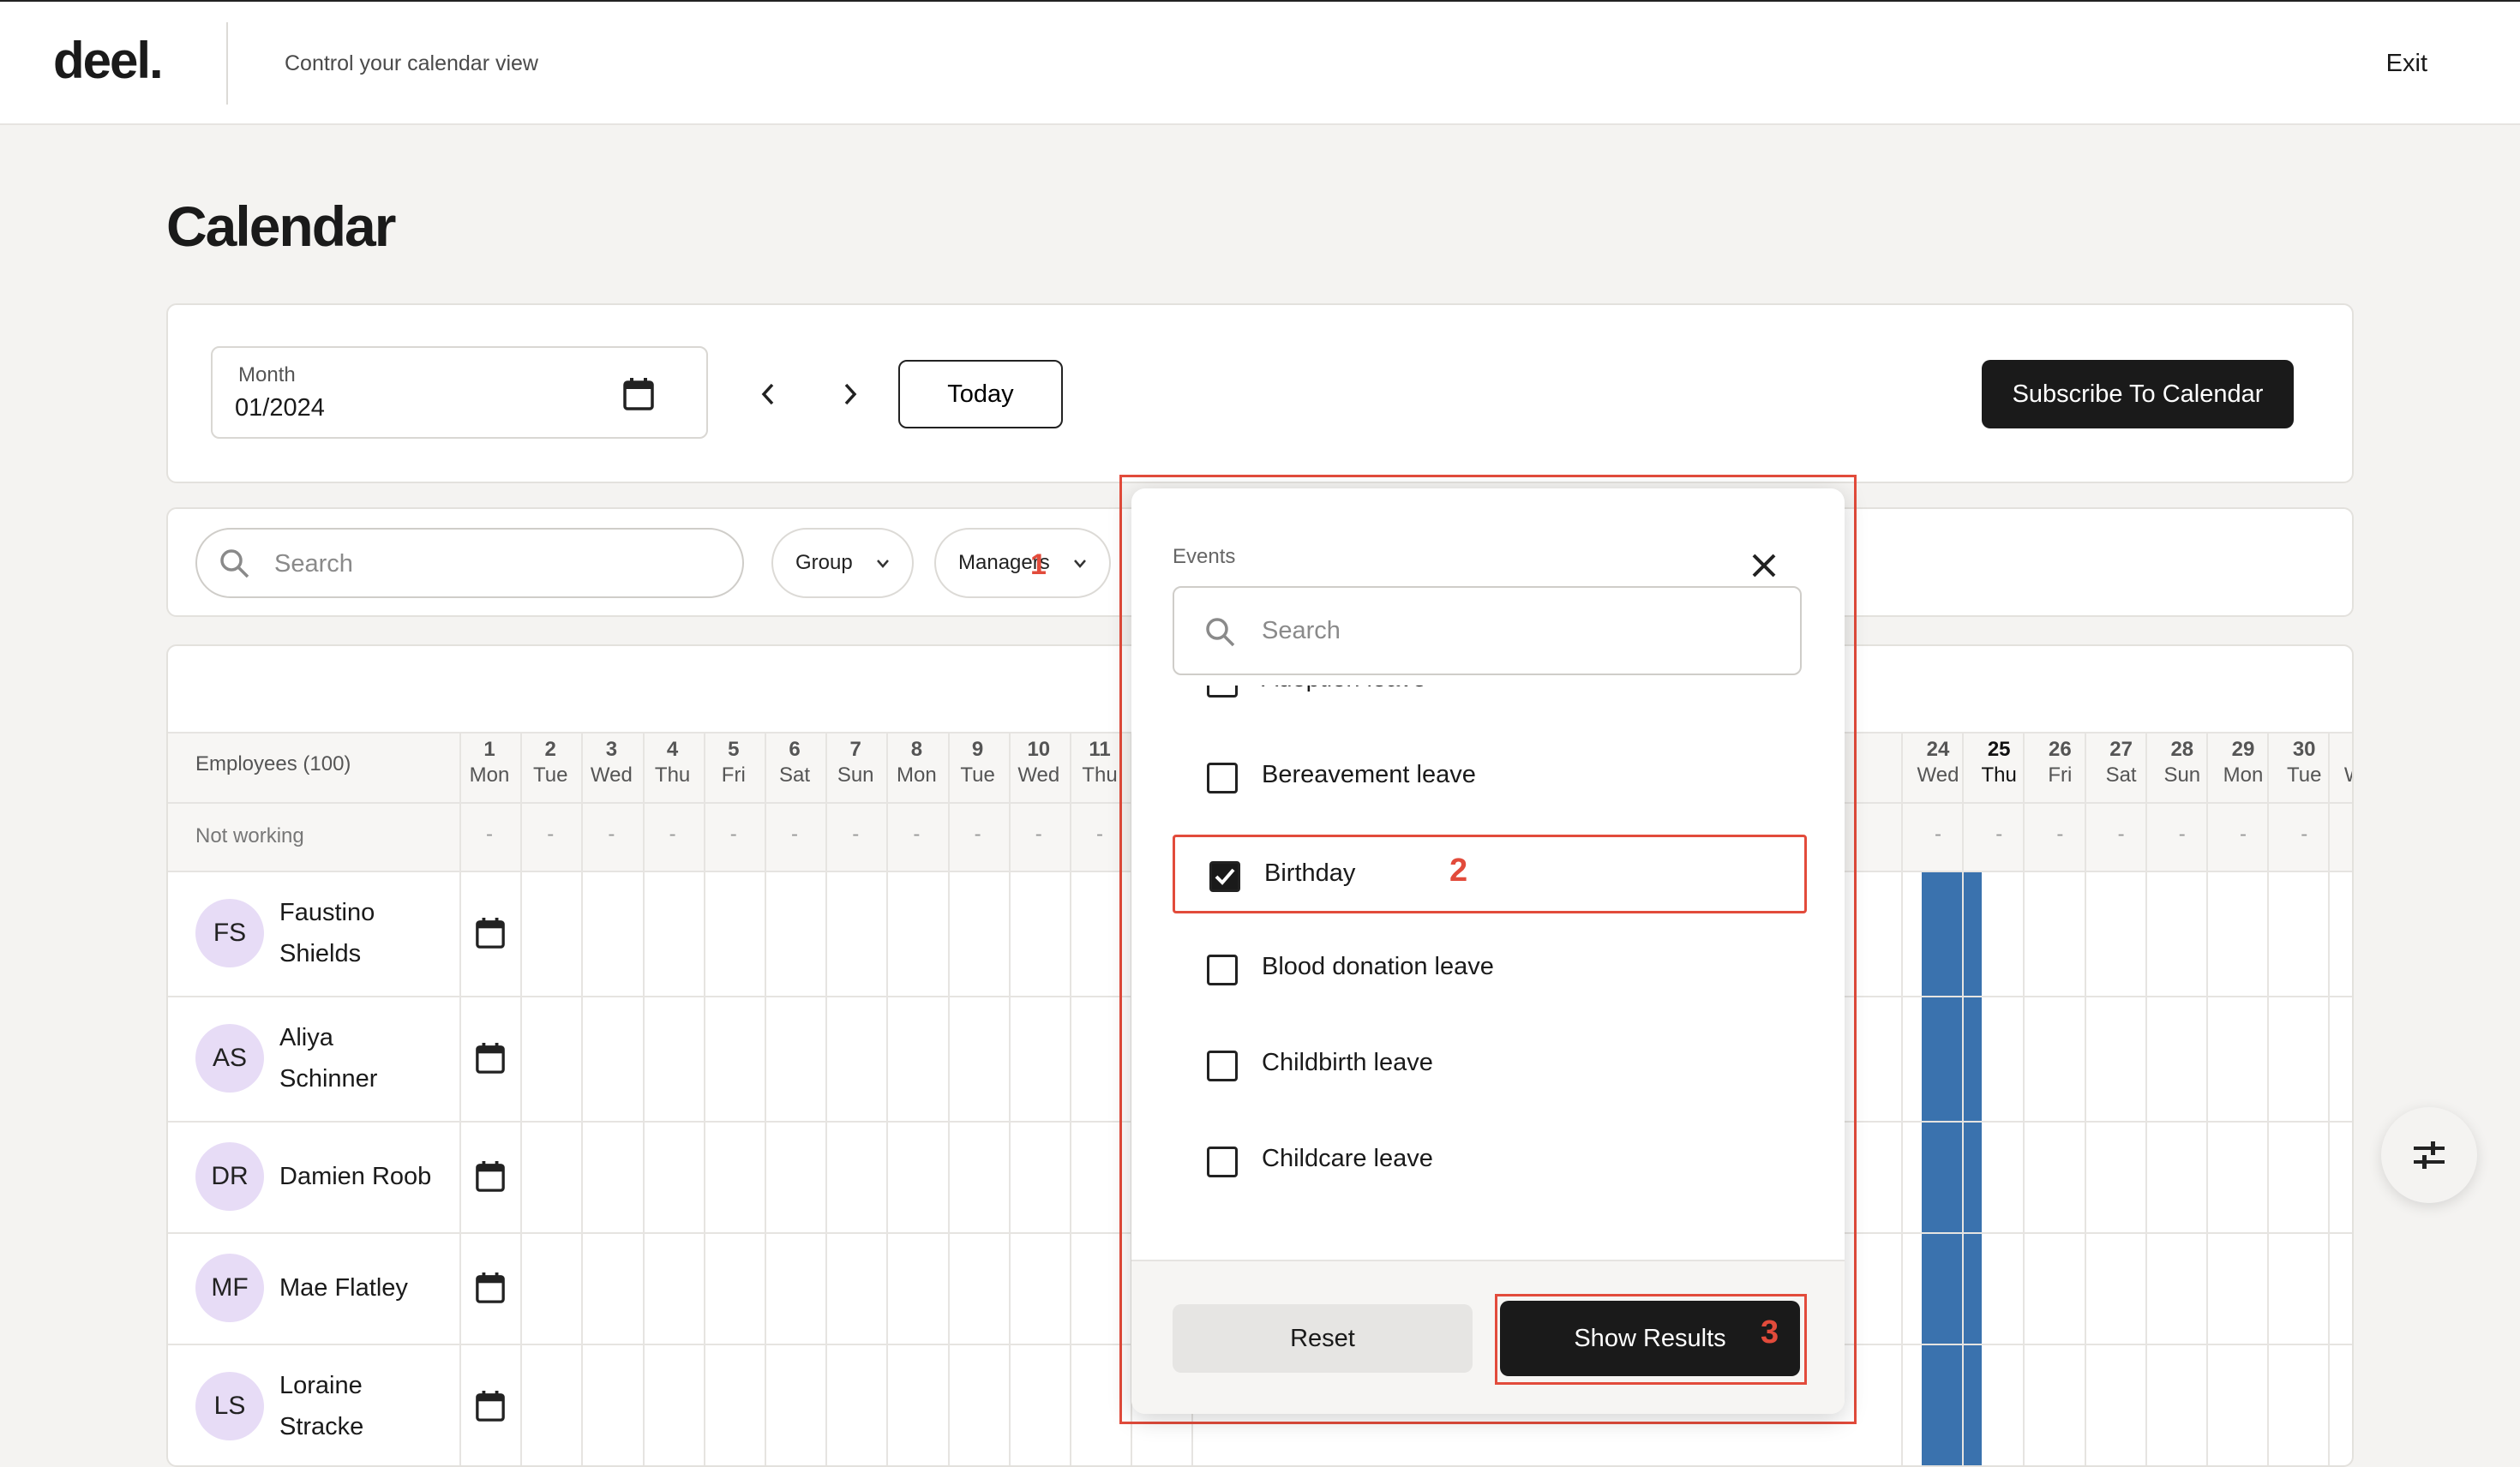 This screenshot has height=1467, width=2520. What do you see at coordinates (267, 374) in the screenshot?
I see `month-label: Month` at bounding box center [267, 374].